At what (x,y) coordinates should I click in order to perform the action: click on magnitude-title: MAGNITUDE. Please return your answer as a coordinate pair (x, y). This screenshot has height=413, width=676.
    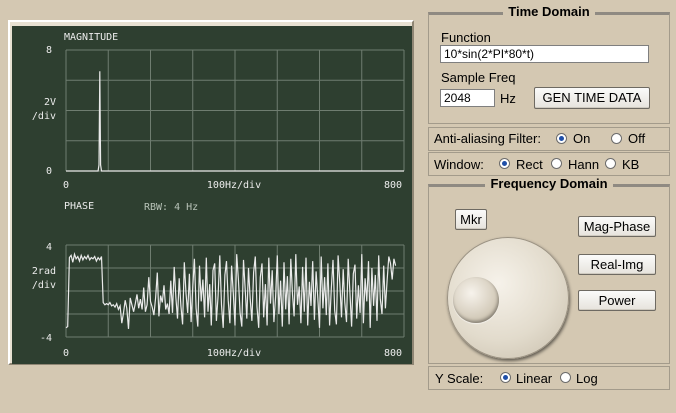
    Looking at the image, I should click on (91, 37).